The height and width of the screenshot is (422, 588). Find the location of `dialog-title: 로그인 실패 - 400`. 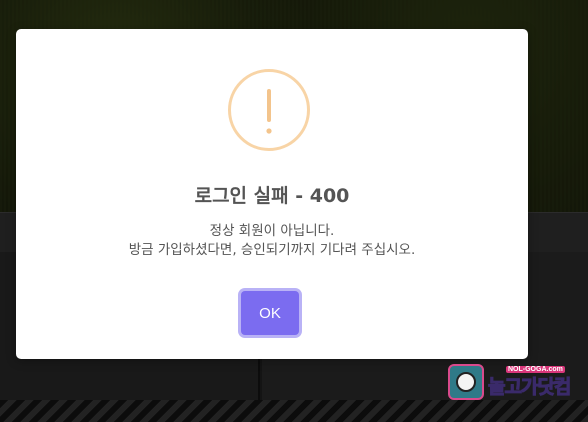

dialog-title: 로그인 실패 - 400 is located at coordinates (272, 196).